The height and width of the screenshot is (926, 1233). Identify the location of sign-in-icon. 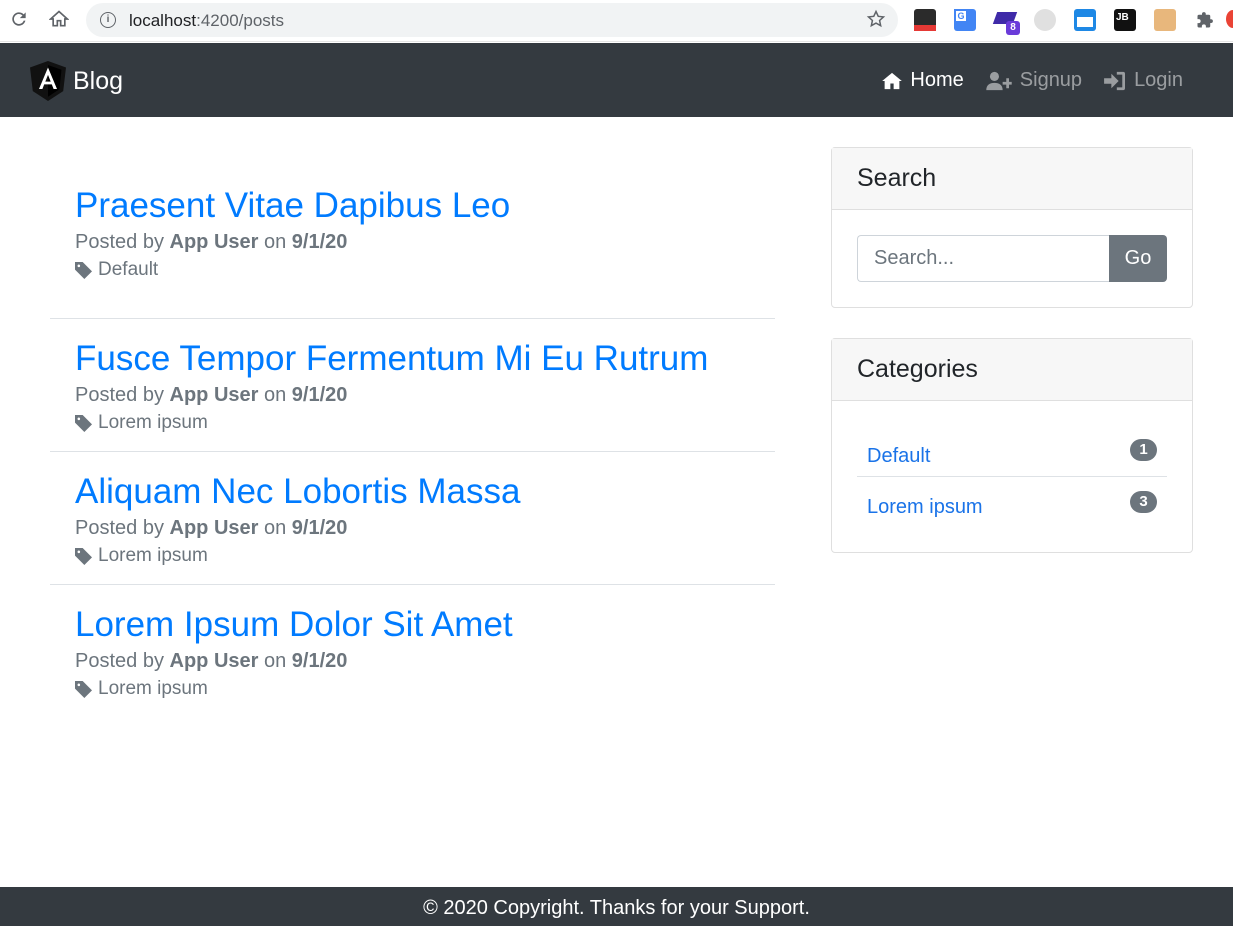
(1115, 80).